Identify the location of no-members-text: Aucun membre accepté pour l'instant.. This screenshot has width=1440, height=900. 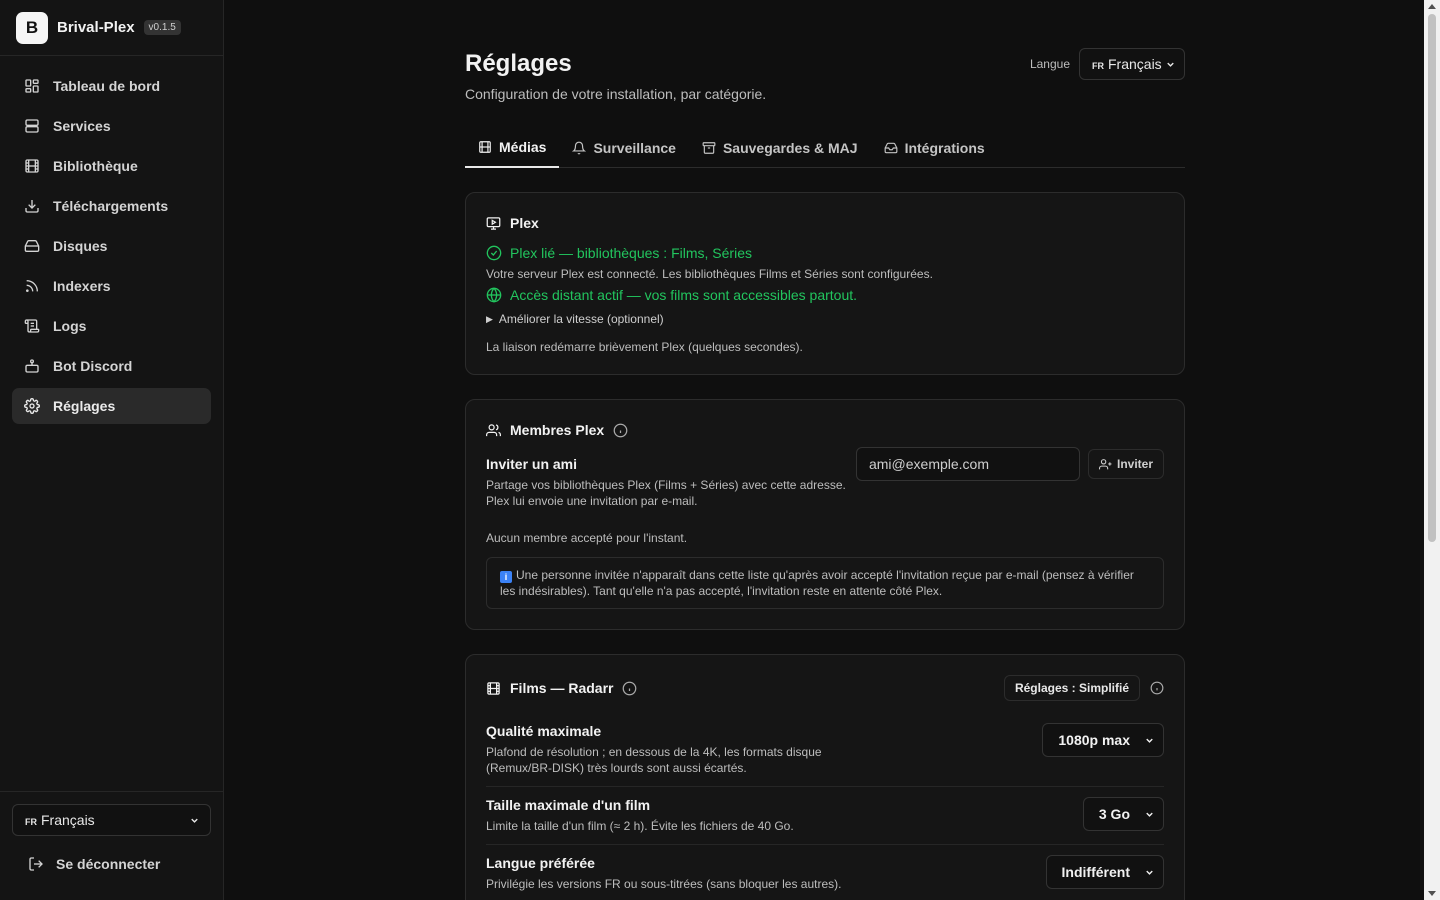
(587, 538).